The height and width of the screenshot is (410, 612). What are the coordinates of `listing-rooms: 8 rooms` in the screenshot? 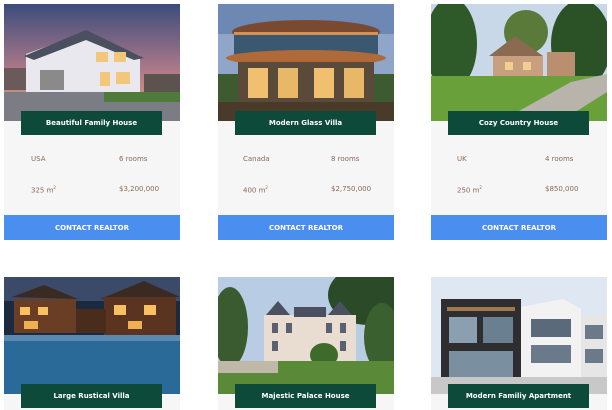 It's located at (345, 159).